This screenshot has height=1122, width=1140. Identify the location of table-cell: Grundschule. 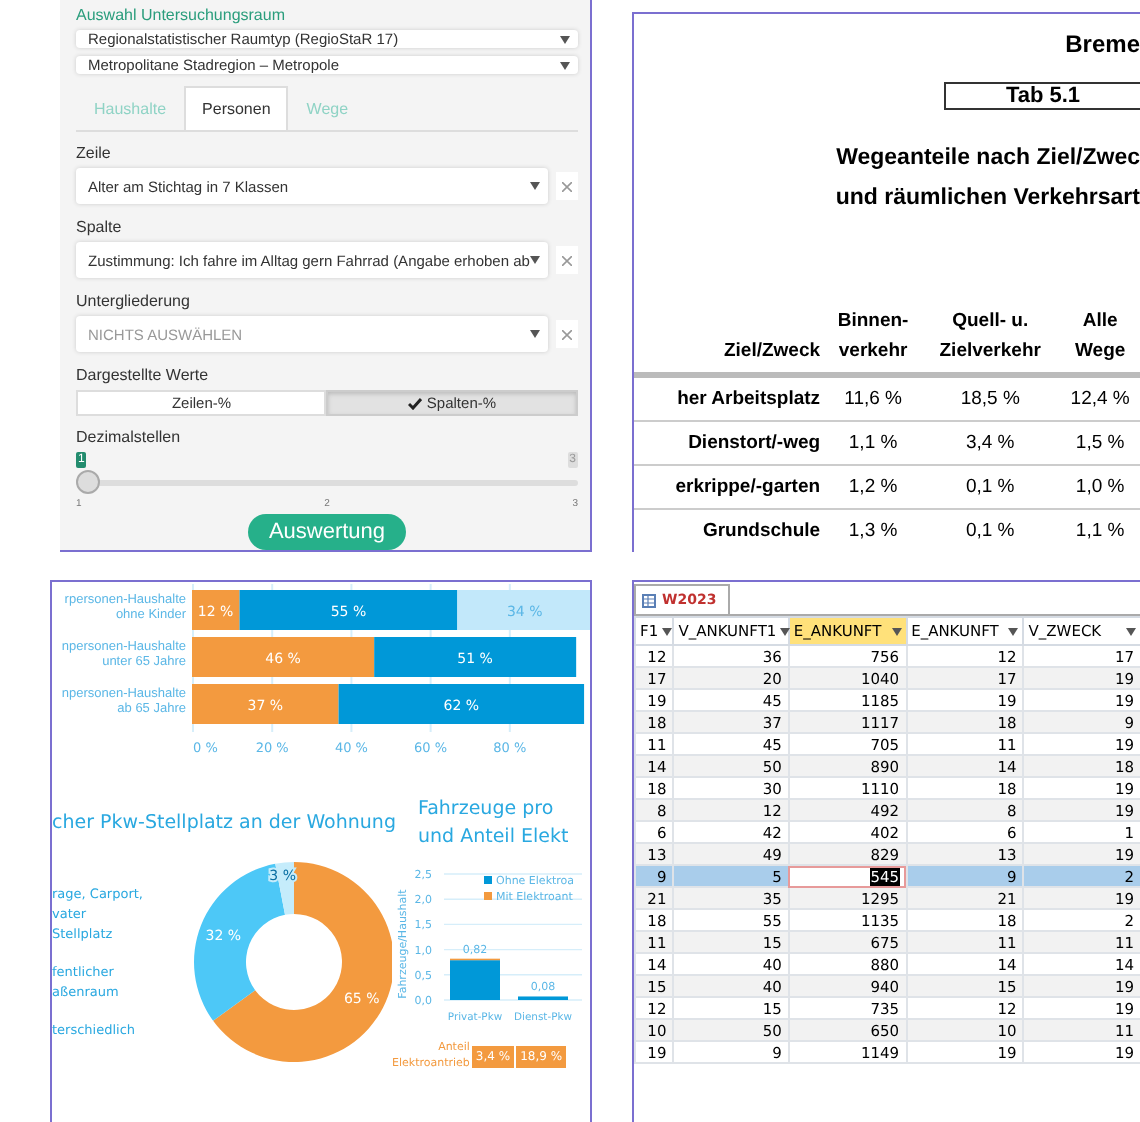
(729, 530).